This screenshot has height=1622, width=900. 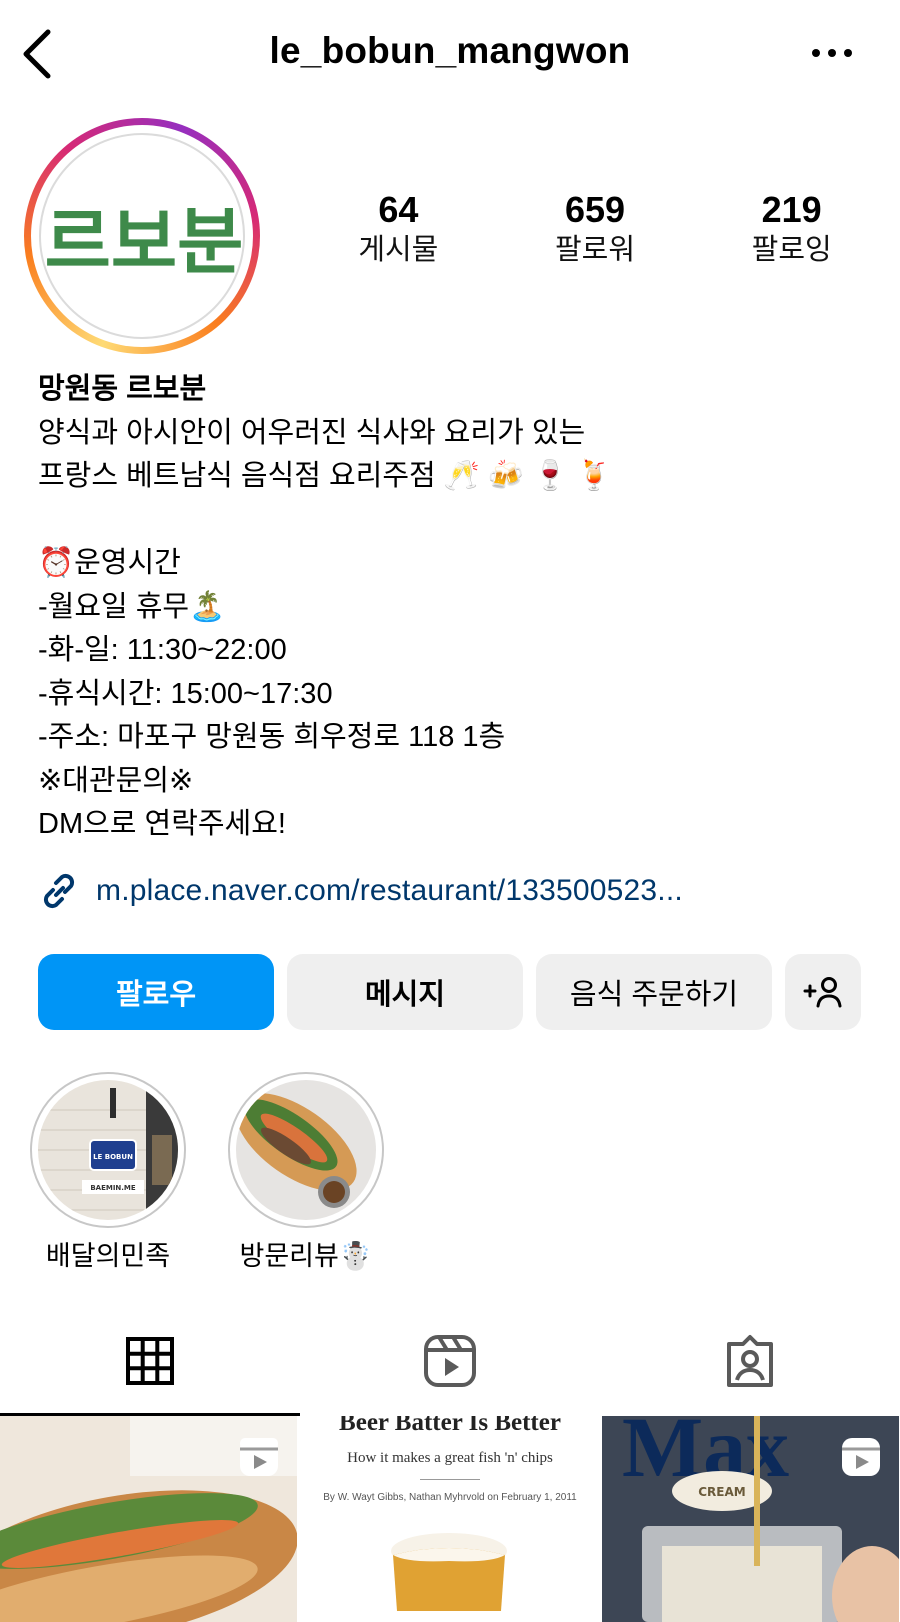 I want to click on article-subtitle: How it makes a great fish 'n' chips, so click(x=450, y=1458).